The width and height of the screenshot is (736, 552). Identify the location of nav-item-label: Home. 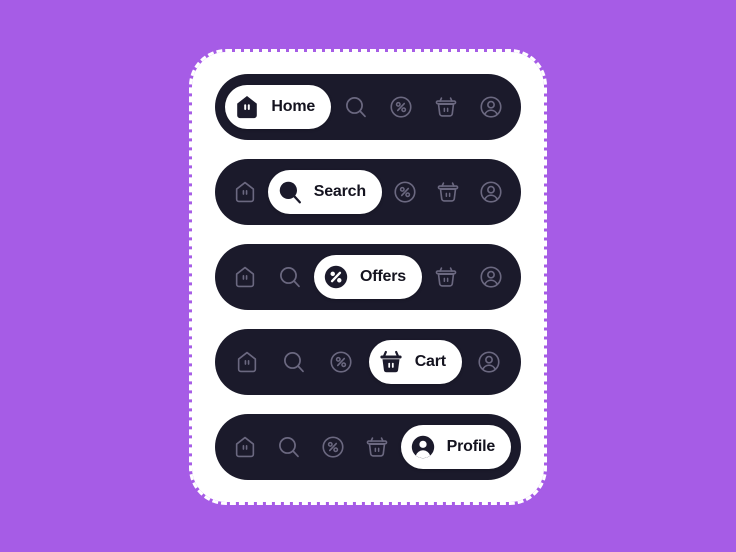
(293, 106).